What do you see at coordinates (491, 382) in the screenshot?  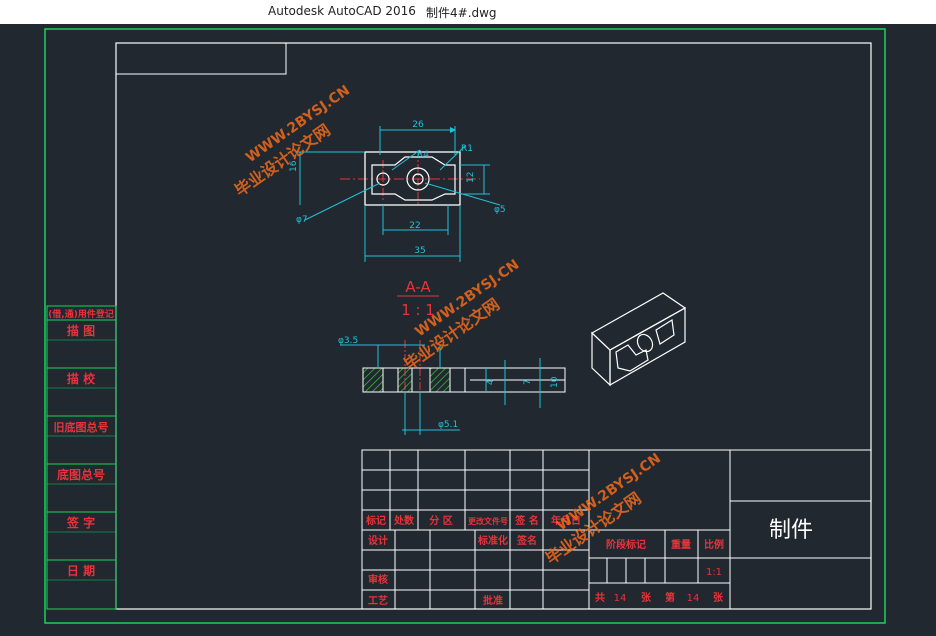 I see `dim-height-inner: 4` at bounding box center [491, 382].